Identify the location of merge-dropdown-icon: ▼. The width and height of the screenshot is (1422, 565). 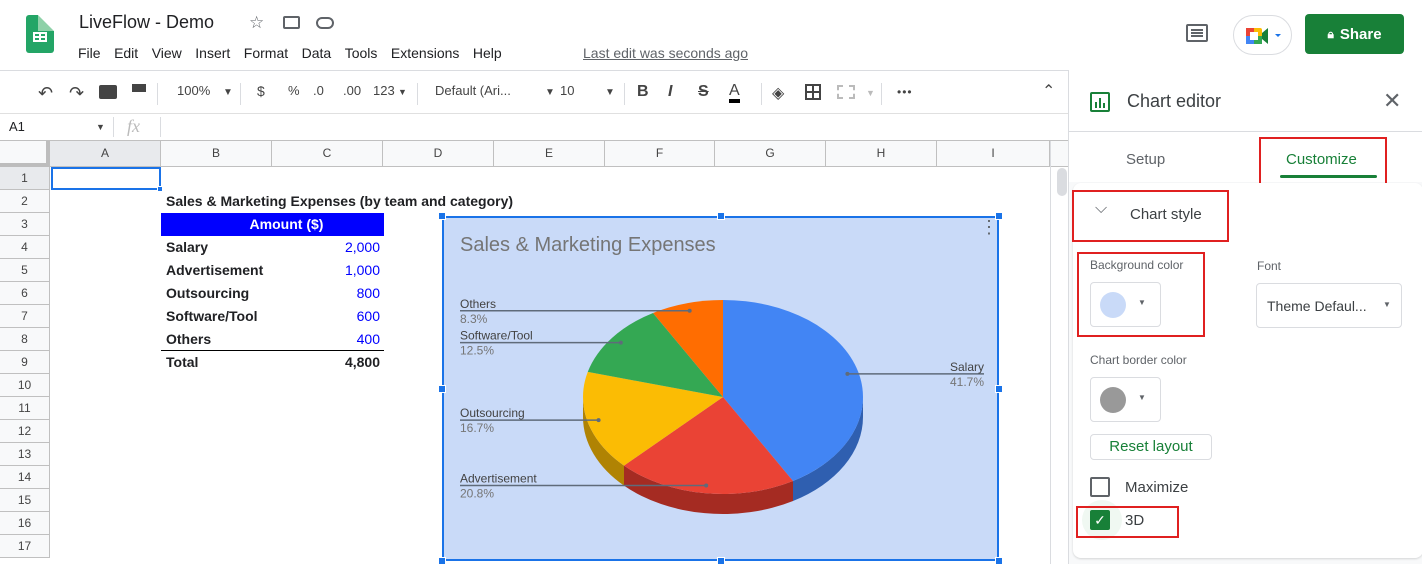
(870, 93).